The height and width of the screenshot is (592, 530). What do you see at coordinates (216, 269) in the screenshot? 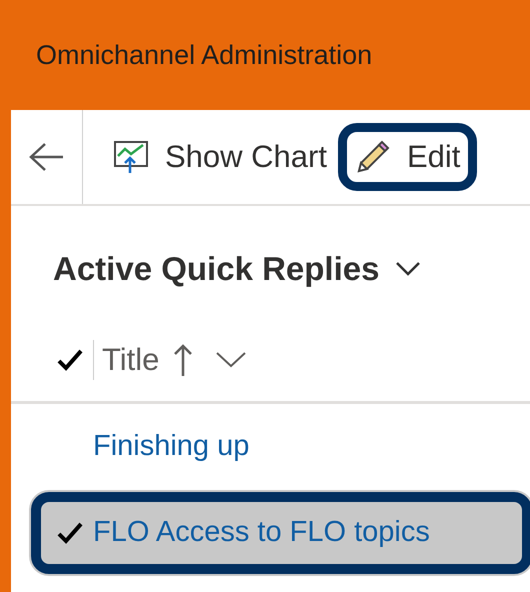
I see `view-title: Active Quick Replies` at bounding box center [216, 269].